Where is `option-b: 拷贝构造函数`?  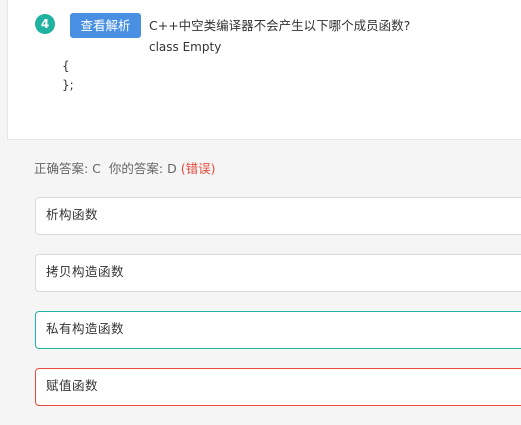 option-b: 拷贝构造函数 is located at coordinates (278, 273).